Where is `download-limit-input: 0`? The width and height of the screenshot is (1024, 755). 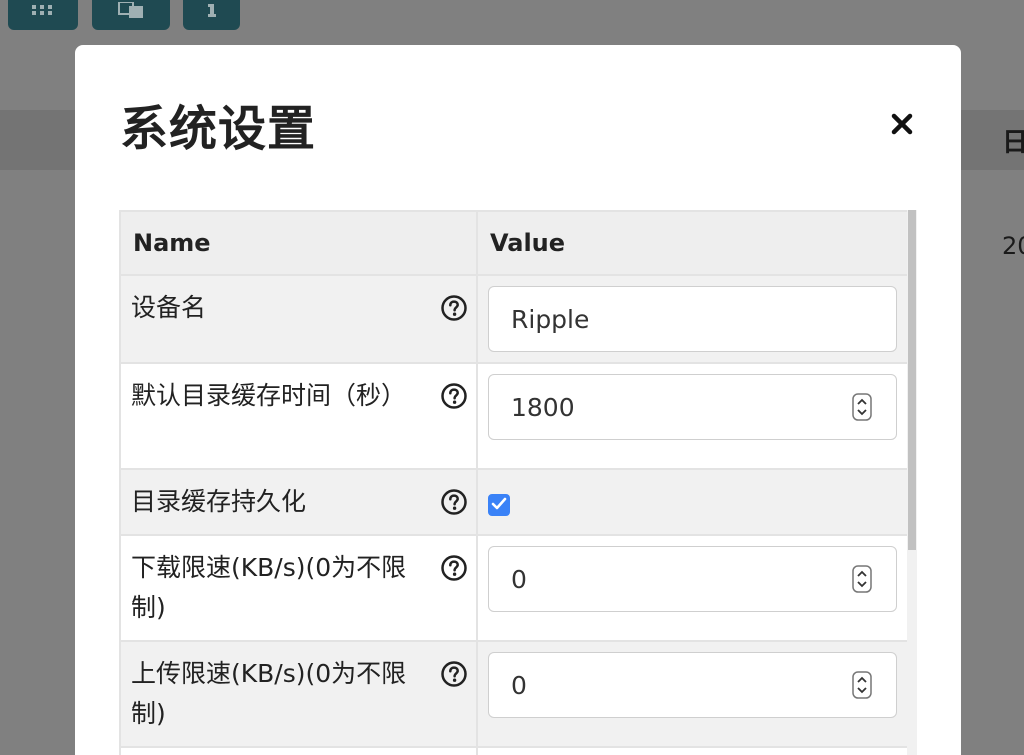
download-limit-input: 0 is located at coordinates (692, 579).